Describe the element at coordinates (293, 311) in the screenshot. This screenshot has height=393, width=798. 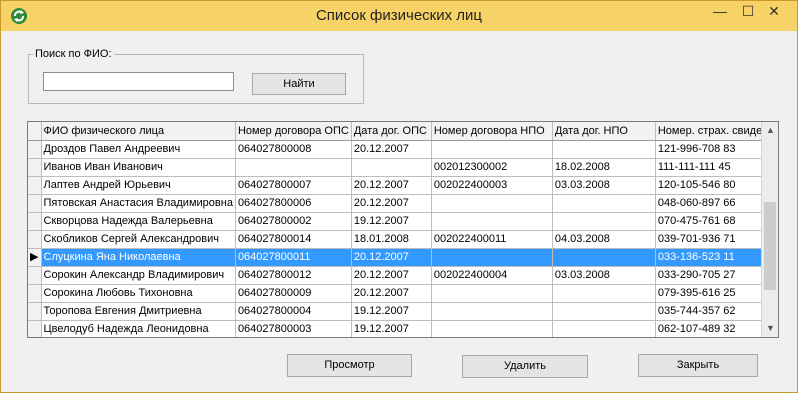
I see `cell-ops-contract: 064027800004` at that location.